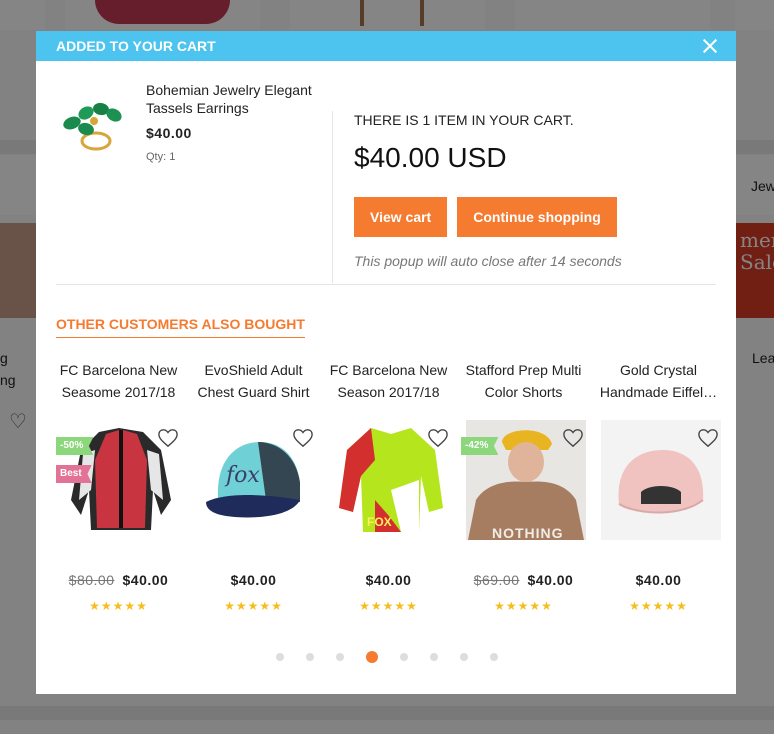 The height and width of the screenshot is (734, 774). What do you see at coordinates (118, 580) in the screenshot?
I see `product-price: $80.00 $40.00` at bounding box center [118, 580].